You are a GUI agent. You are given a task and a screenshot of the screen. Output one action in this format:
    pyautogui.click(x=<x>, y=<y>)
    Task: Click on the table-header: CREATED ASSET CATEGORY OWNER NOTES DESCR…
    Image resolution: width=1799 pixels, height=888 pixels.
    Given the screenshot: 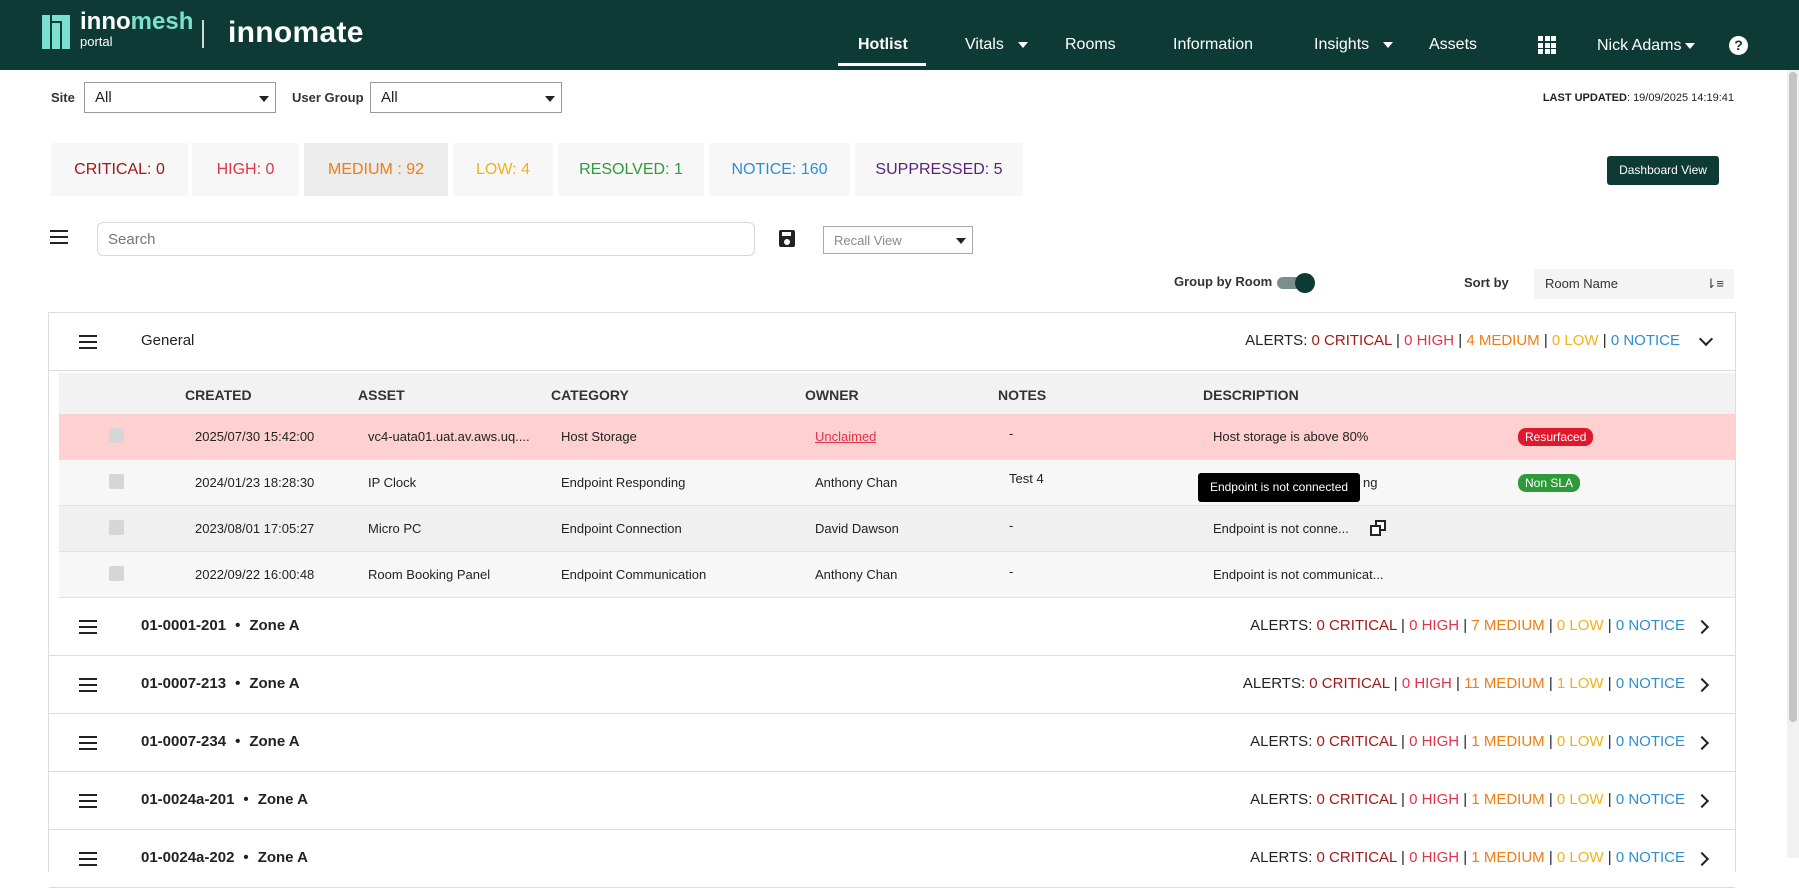 What is the action you would take?
    pyautogui.click(x=897, y=393)
    